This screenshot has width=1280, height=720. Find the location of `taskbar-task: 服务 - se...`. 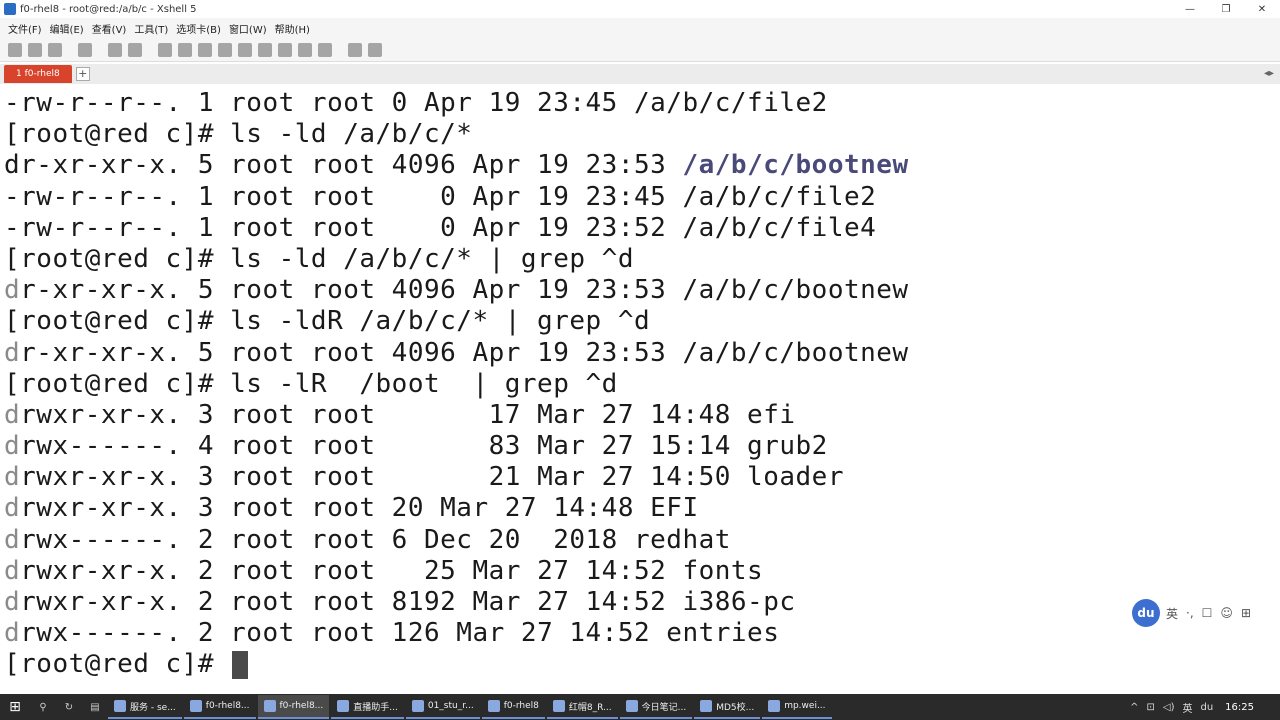

taskbar-task: 服务 - se... is located at coordinates (145, 707).